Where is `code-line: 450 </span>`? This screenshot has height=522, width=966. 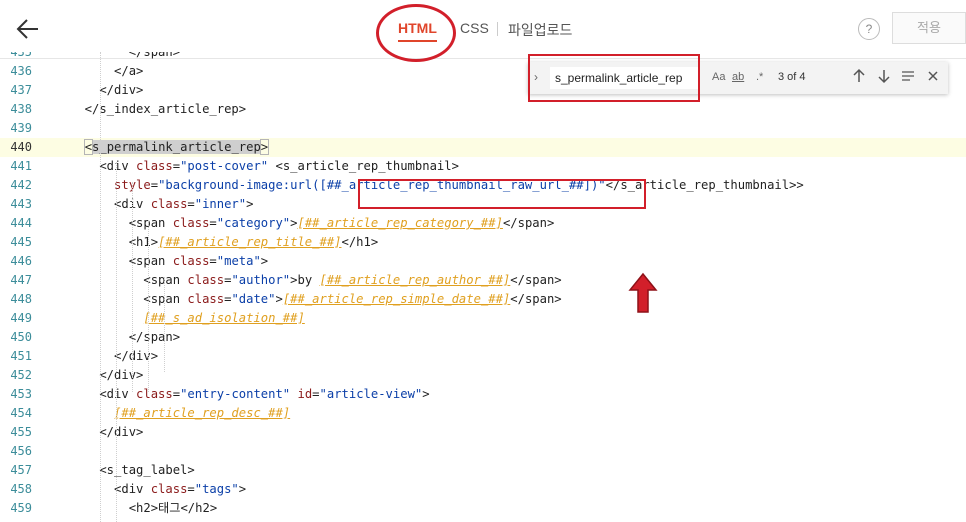
code-line: 450 </span> is located at coordinates (483, 337).